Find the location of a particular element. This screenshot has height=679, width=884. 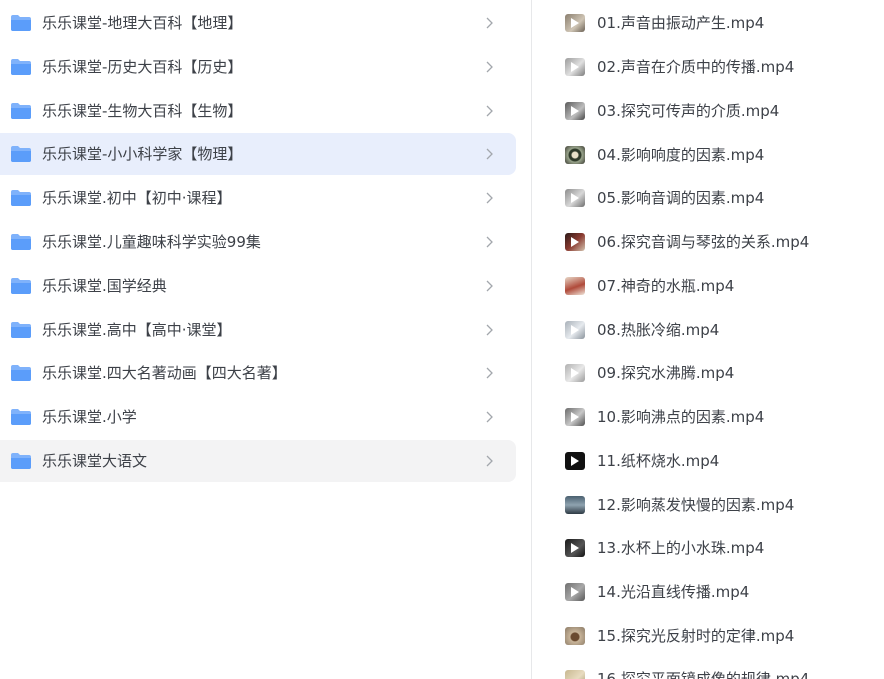

file-label: 10.影响沸点的因素.mp4 is located at coordinates (681, 417).